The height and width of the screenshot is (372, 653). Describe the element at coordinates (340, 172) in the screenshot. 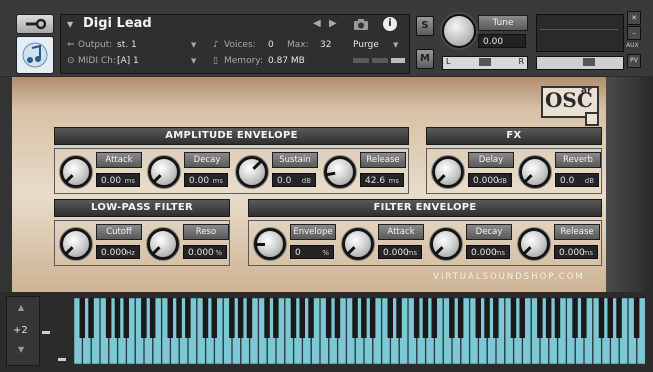

I see `amp-release-knob` at that location.